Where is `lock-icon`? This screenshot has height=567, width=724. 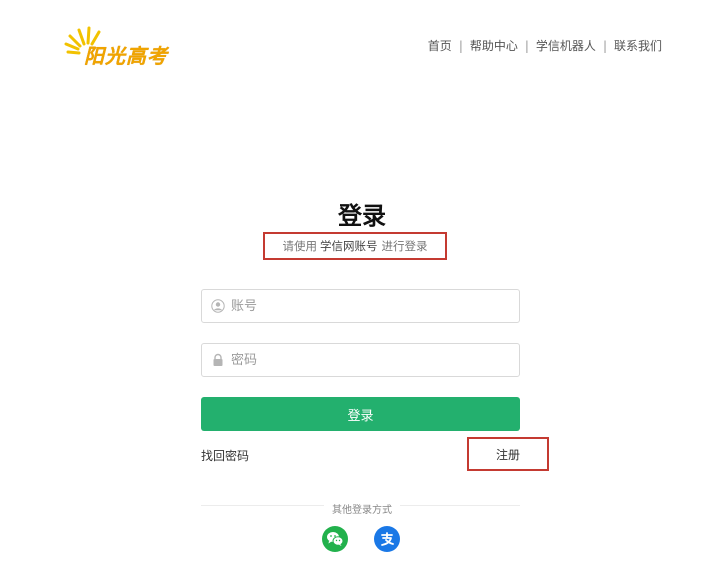
lock-icon is located at coordinates (218, 360).